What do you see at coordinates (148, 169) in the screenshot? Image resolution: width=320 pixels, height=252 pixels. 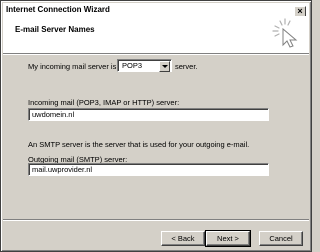 I see `outgoing-server-input` at bounding box center [148, 169].